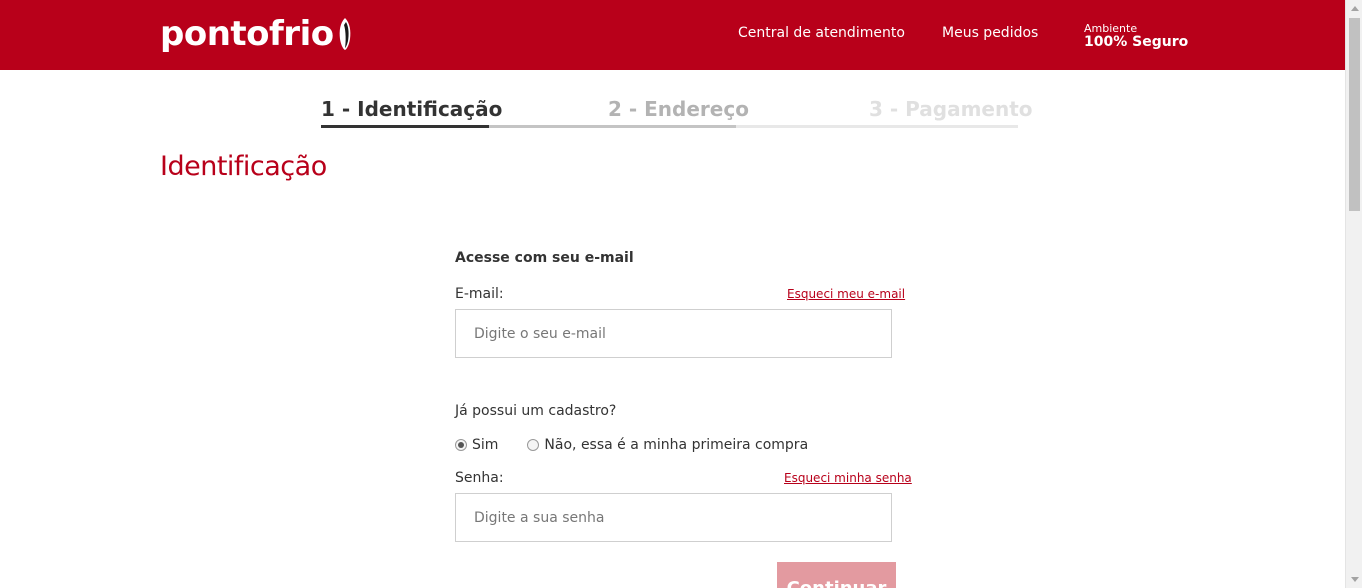 This screenshot has height=588, width=1362. Describe the element at coordinates (951, 109) in the screenshot. I see `step-pagamento: 3 - Pagamento` at that location.